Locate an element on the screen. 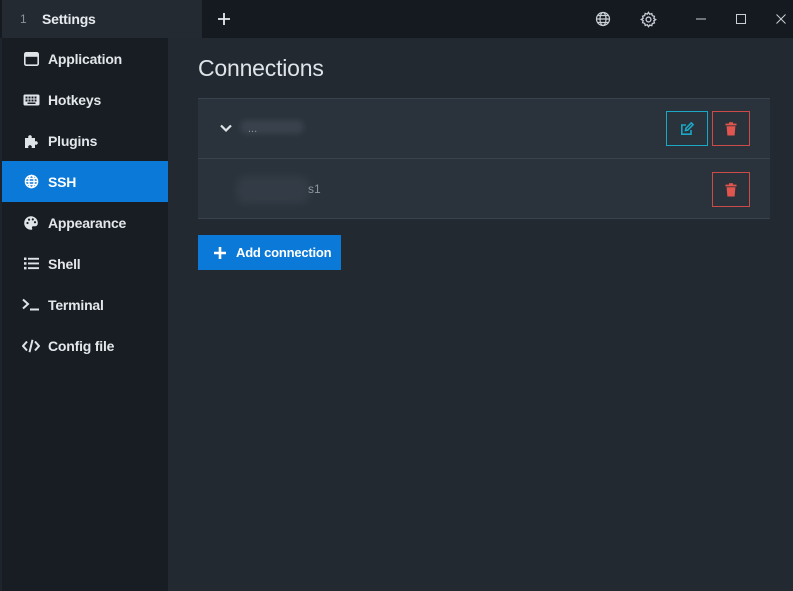 This screenshot has height=591, width=793. maximize-button is located at coordinates (741, 19).